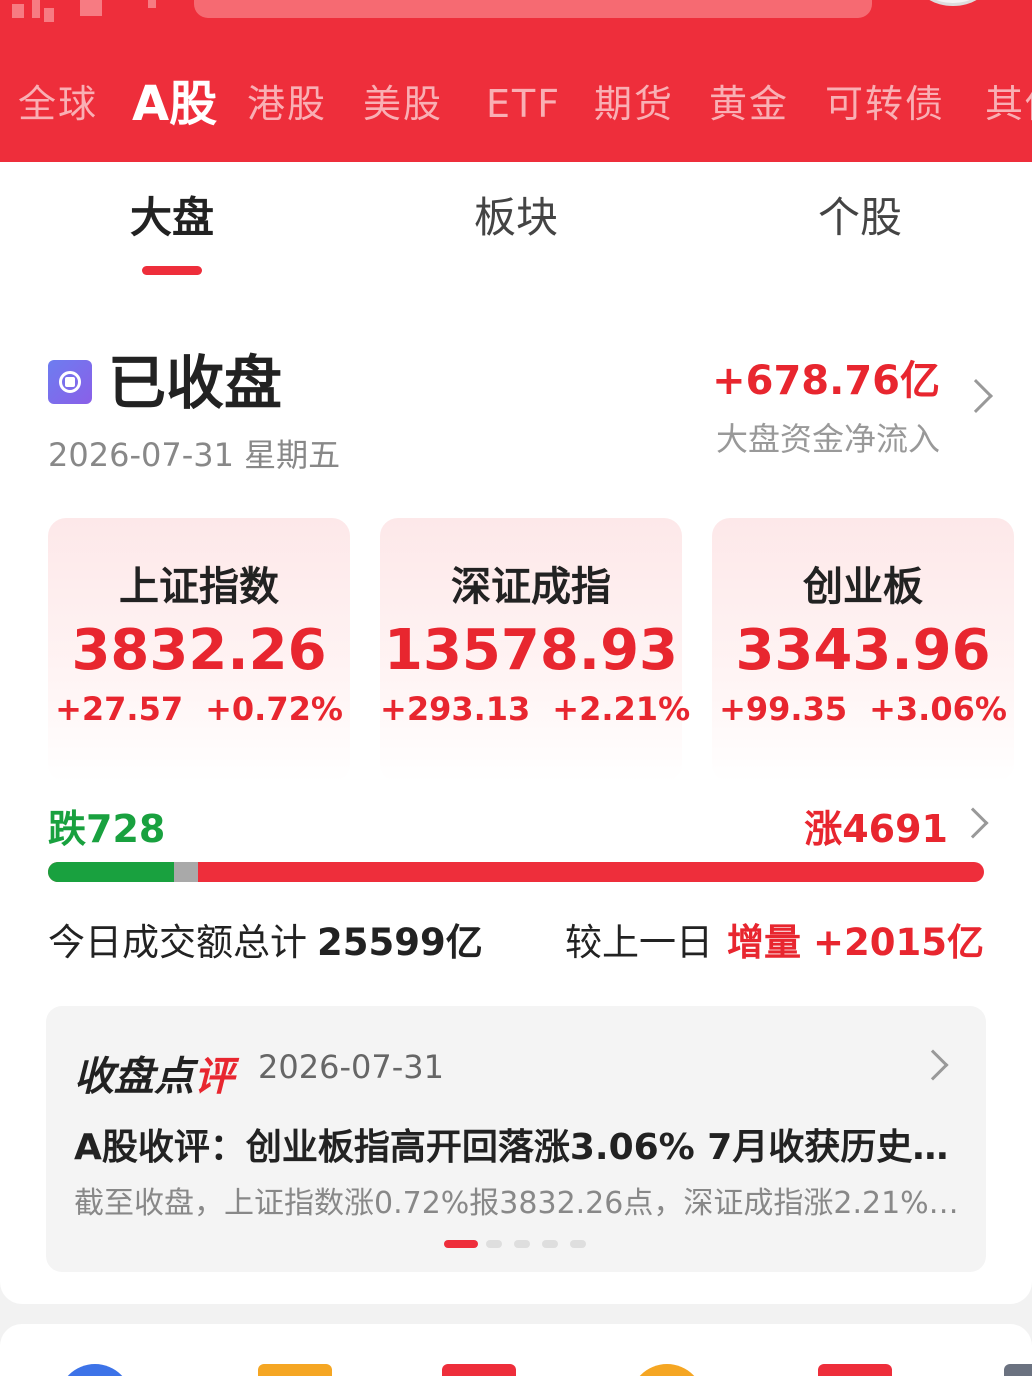 This screenshot has height=1376, width=1032. I want to click on turnover-value: 25599亿, so click(400, 942).